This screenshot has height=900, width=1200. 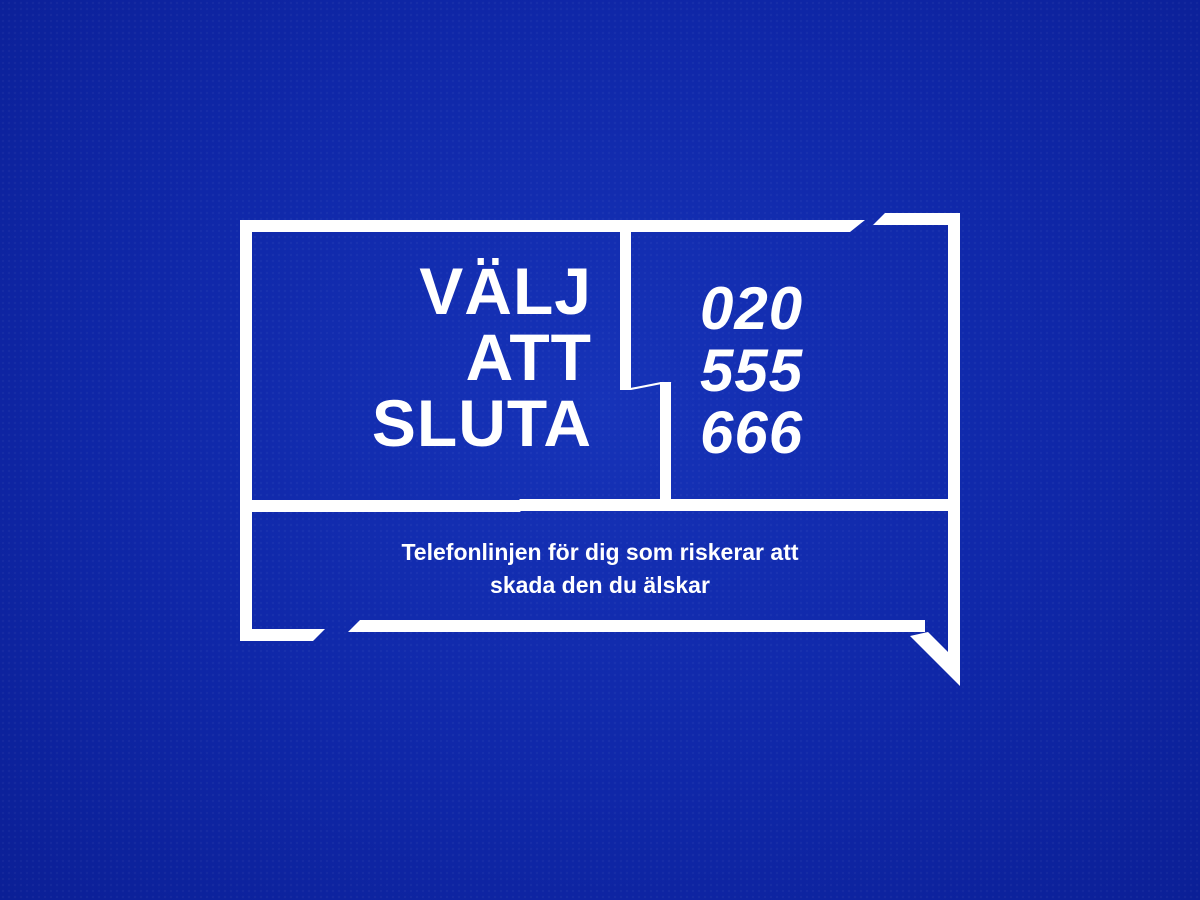 What do you see at coordinates (752, 370) in the screenshot?
I see `phone-number-part-2: 555` at bounding box center [752, 370].